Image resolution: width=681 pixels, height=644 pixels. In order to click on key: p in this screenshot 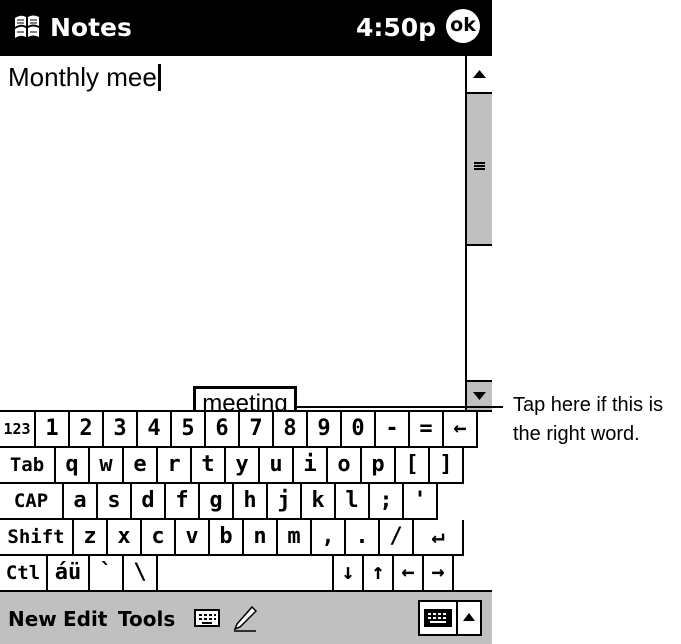, I will do `click(379, 466)`.